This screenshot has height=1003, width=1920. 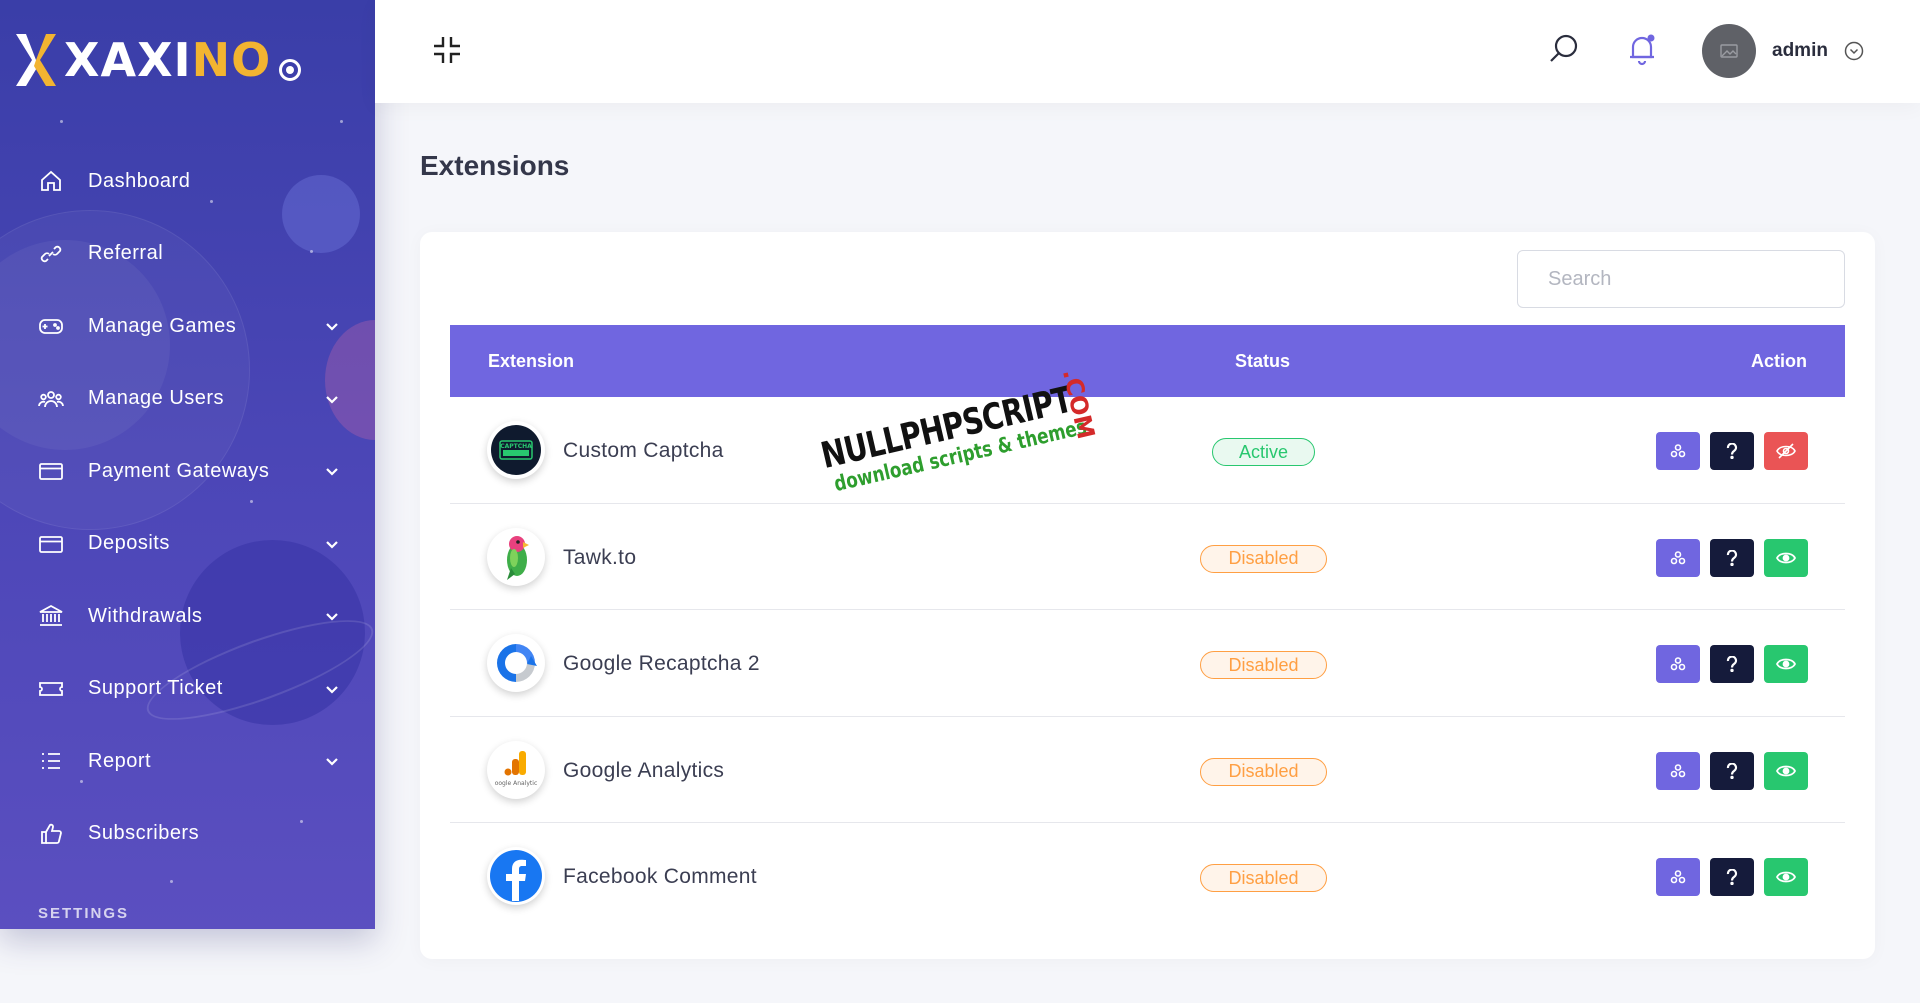 What do you see at coordinates (1263, 452) in the screenshot?
I see `status-badge: Active` at bounding box center [1263, 452].